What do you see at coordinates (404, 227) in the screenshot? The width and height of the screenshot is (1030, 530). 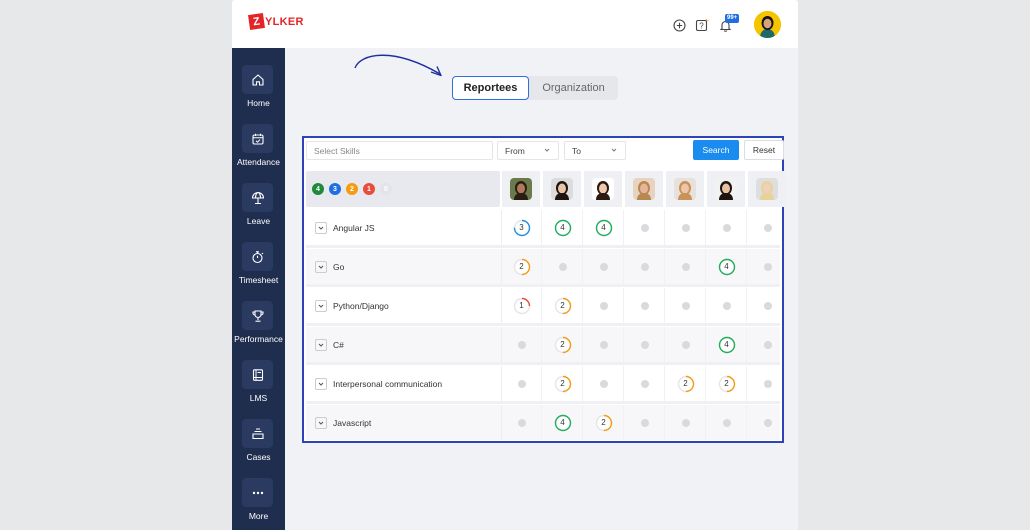 I see `skill-name-cell: Angular JS` at bounding box center [404, 227].